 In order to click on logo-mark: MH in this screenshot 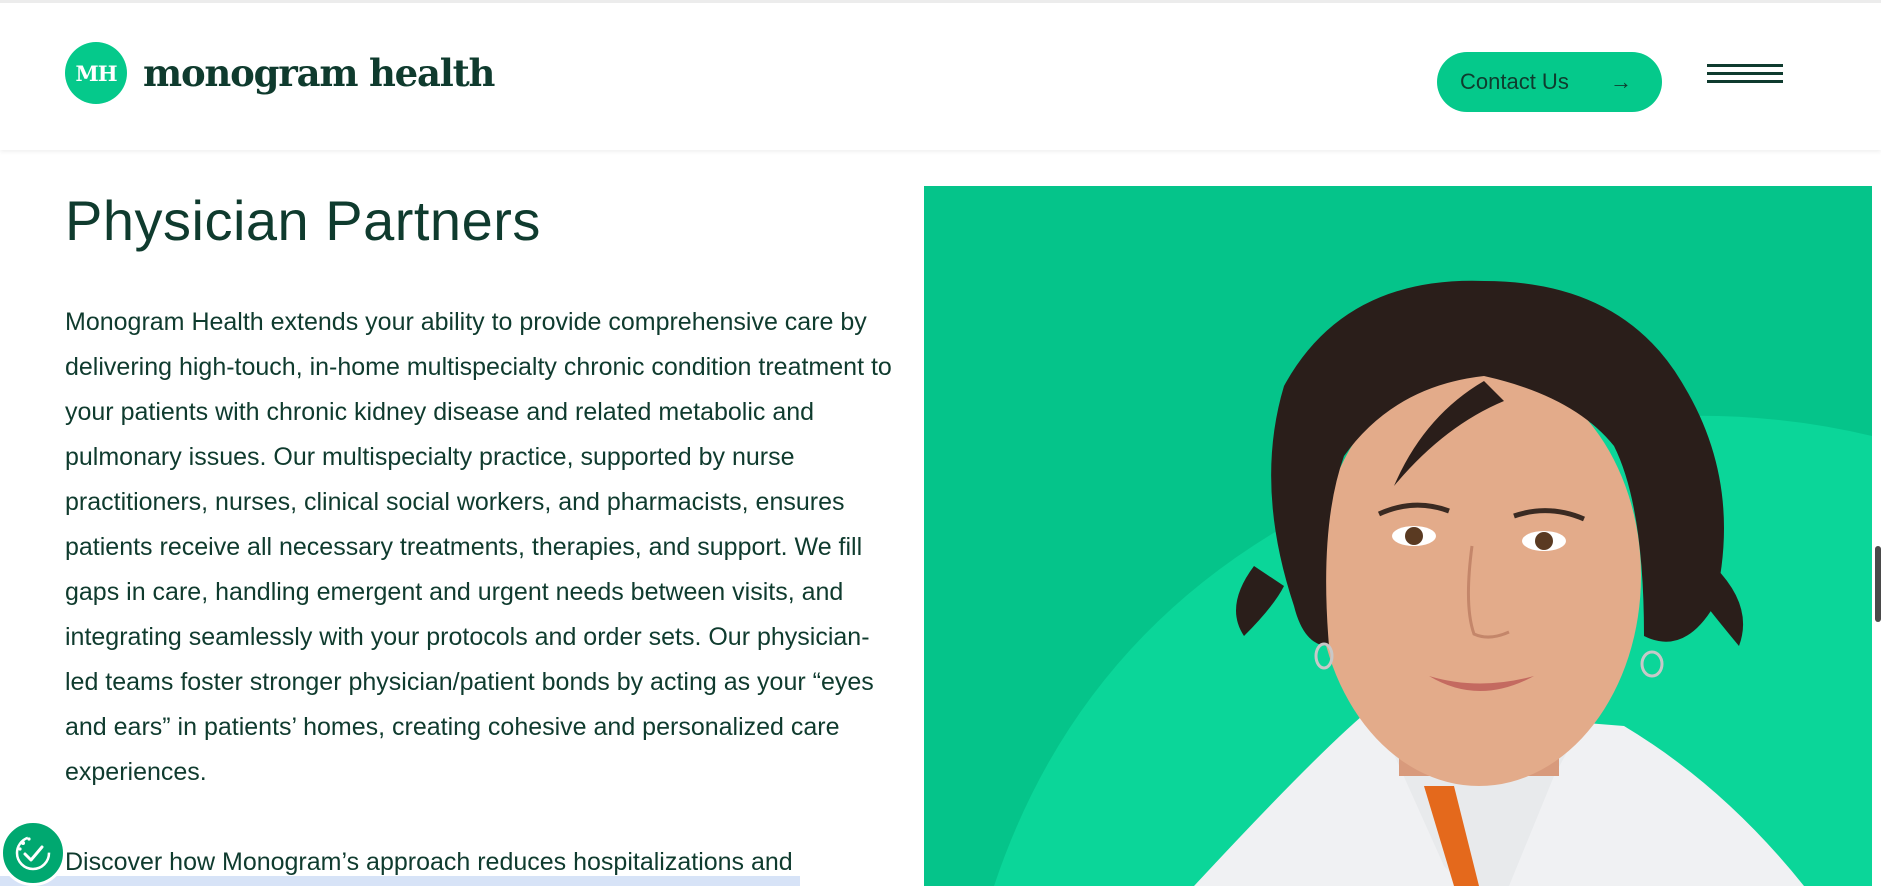, I will do `click(96, 73)`.